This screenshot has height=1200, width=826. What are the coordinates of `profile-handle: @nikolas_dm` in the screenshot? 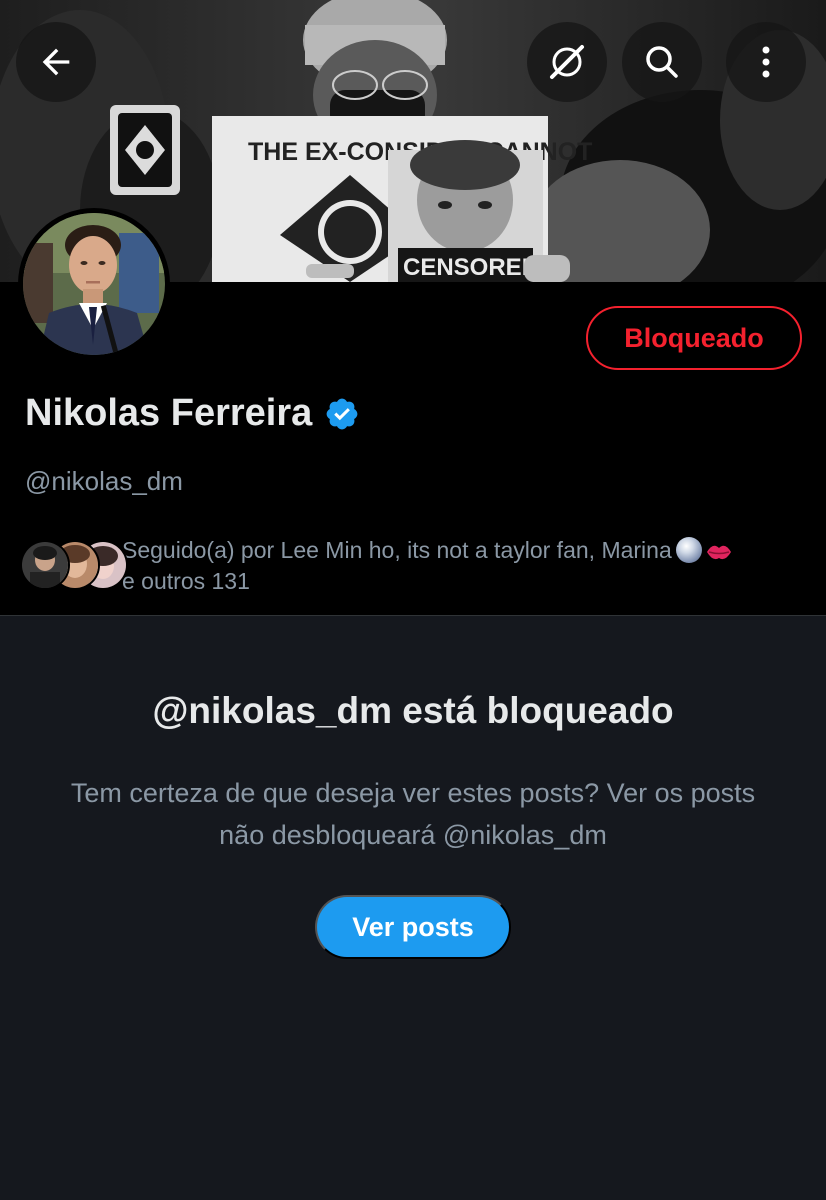 It's located at (104, 481).